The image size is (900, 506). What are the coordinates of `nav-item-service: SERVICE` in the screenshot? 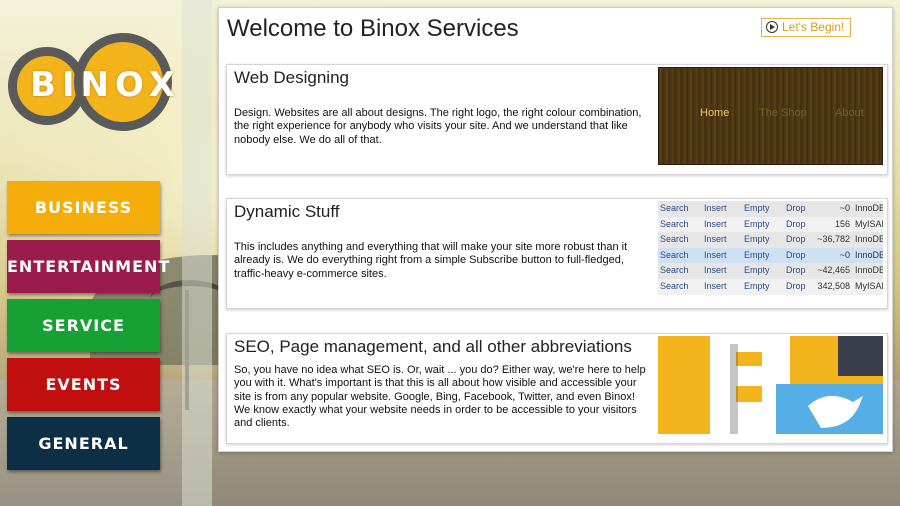 It's located at (83, 325).